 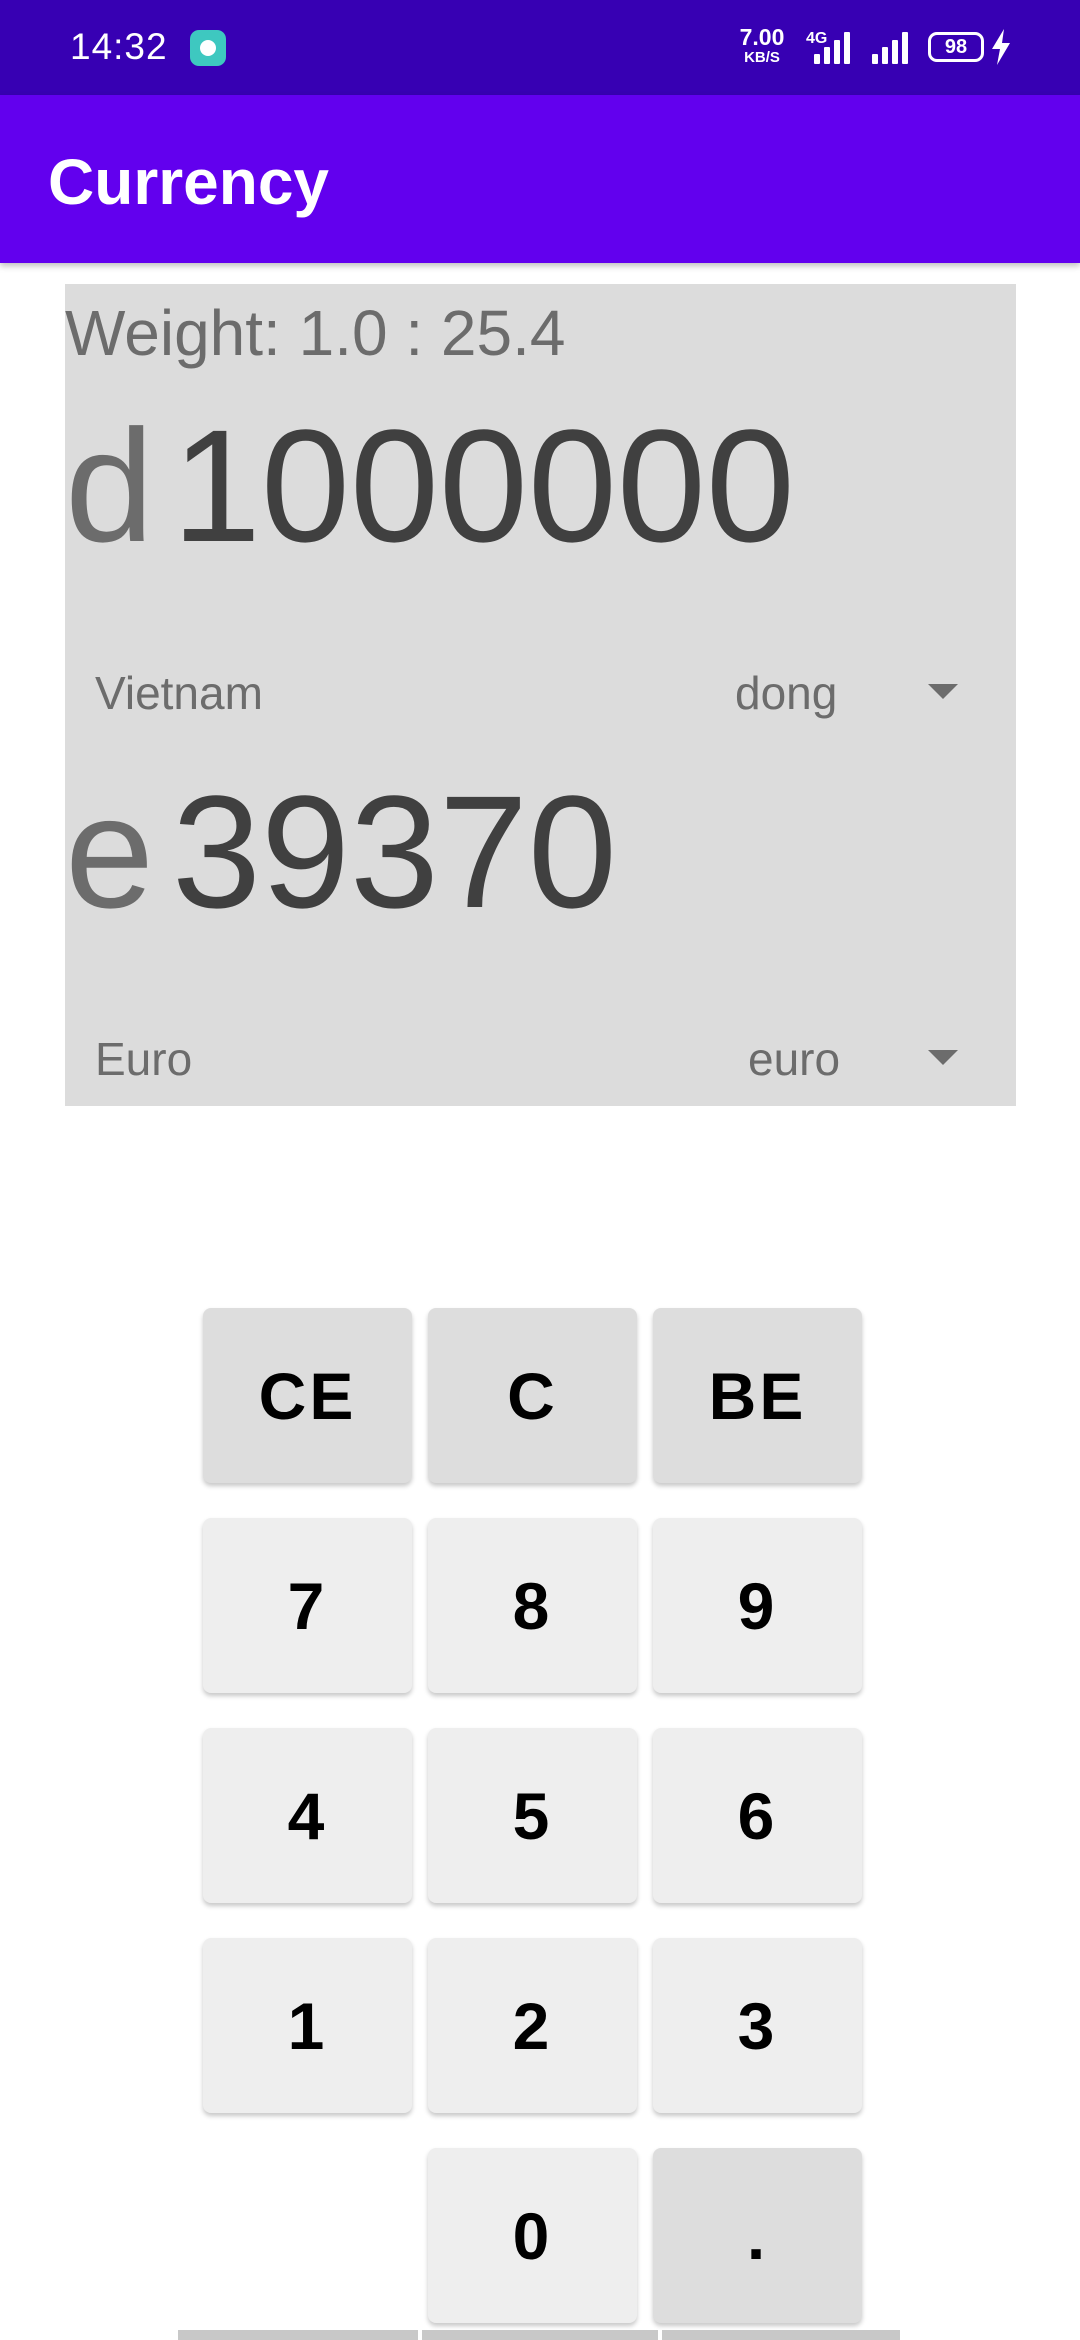 I want to click on to-country-label: Euro, so click(x=144, y=1059).